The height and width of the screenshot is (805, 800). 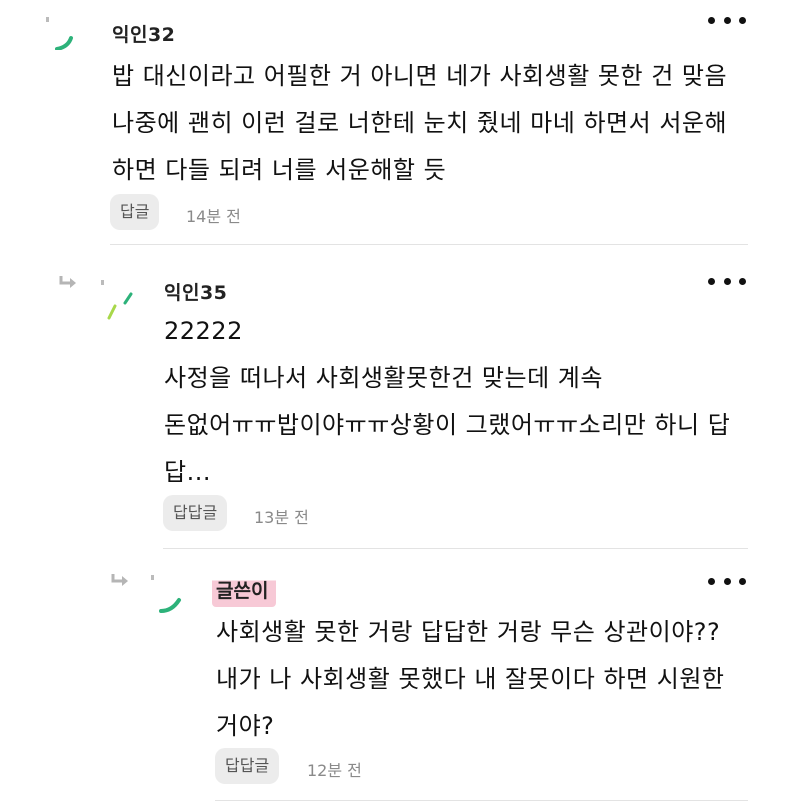 What do you see at coordinates (281, 517) in the screenshot?
I see `comment-time: 13분 전` at bounding box center [281, 517].